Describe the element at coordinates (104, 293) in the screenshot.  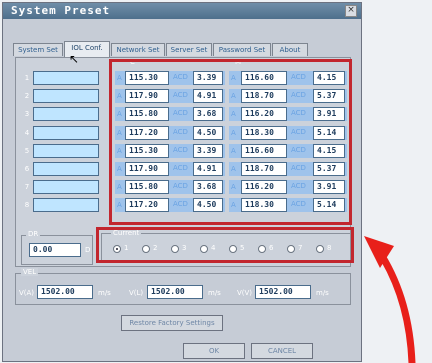
I see `va-unit: m/s` at that location.